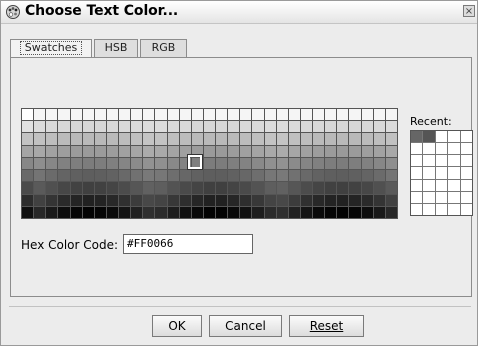  What do you see at coordinates (163, 48) in the screenshot?
I see `tab-rgb: RGB` at bounding box center [163, 48].